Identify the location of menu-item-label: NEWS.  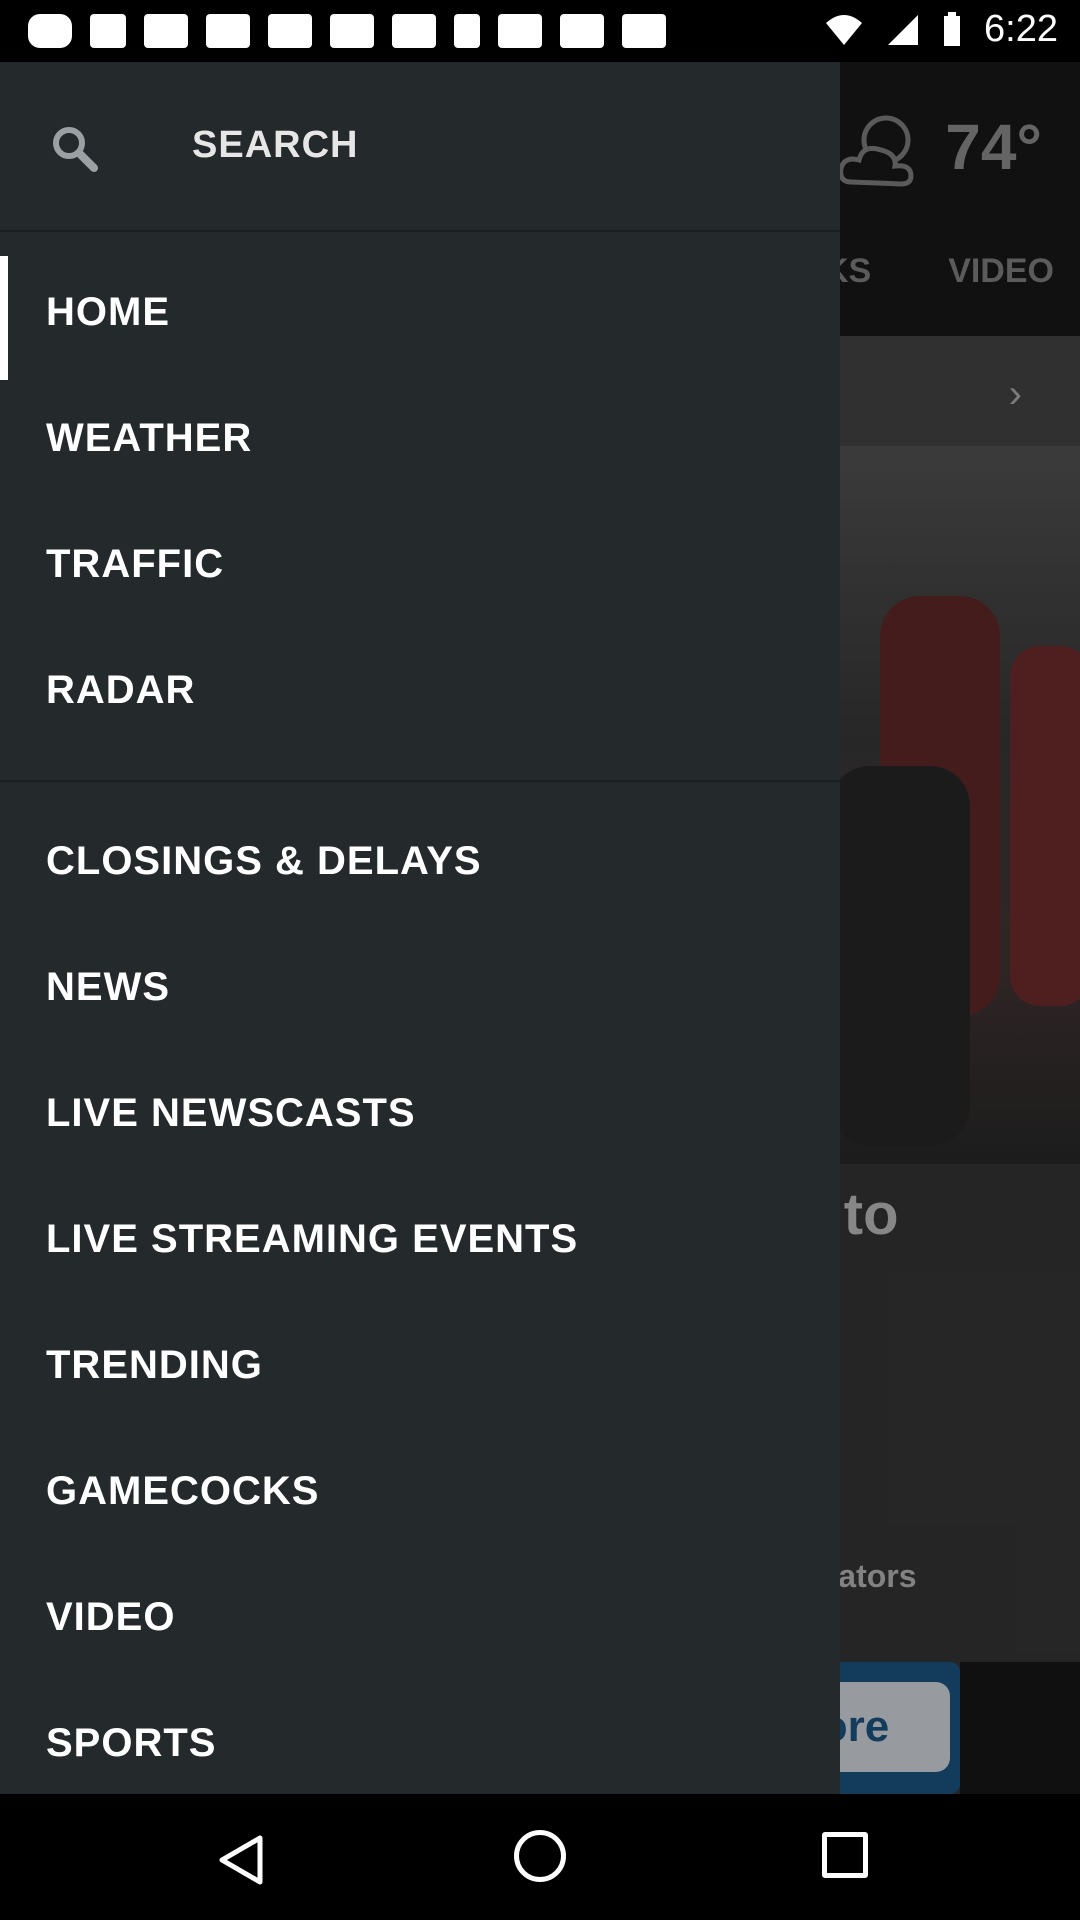
(108, 987).